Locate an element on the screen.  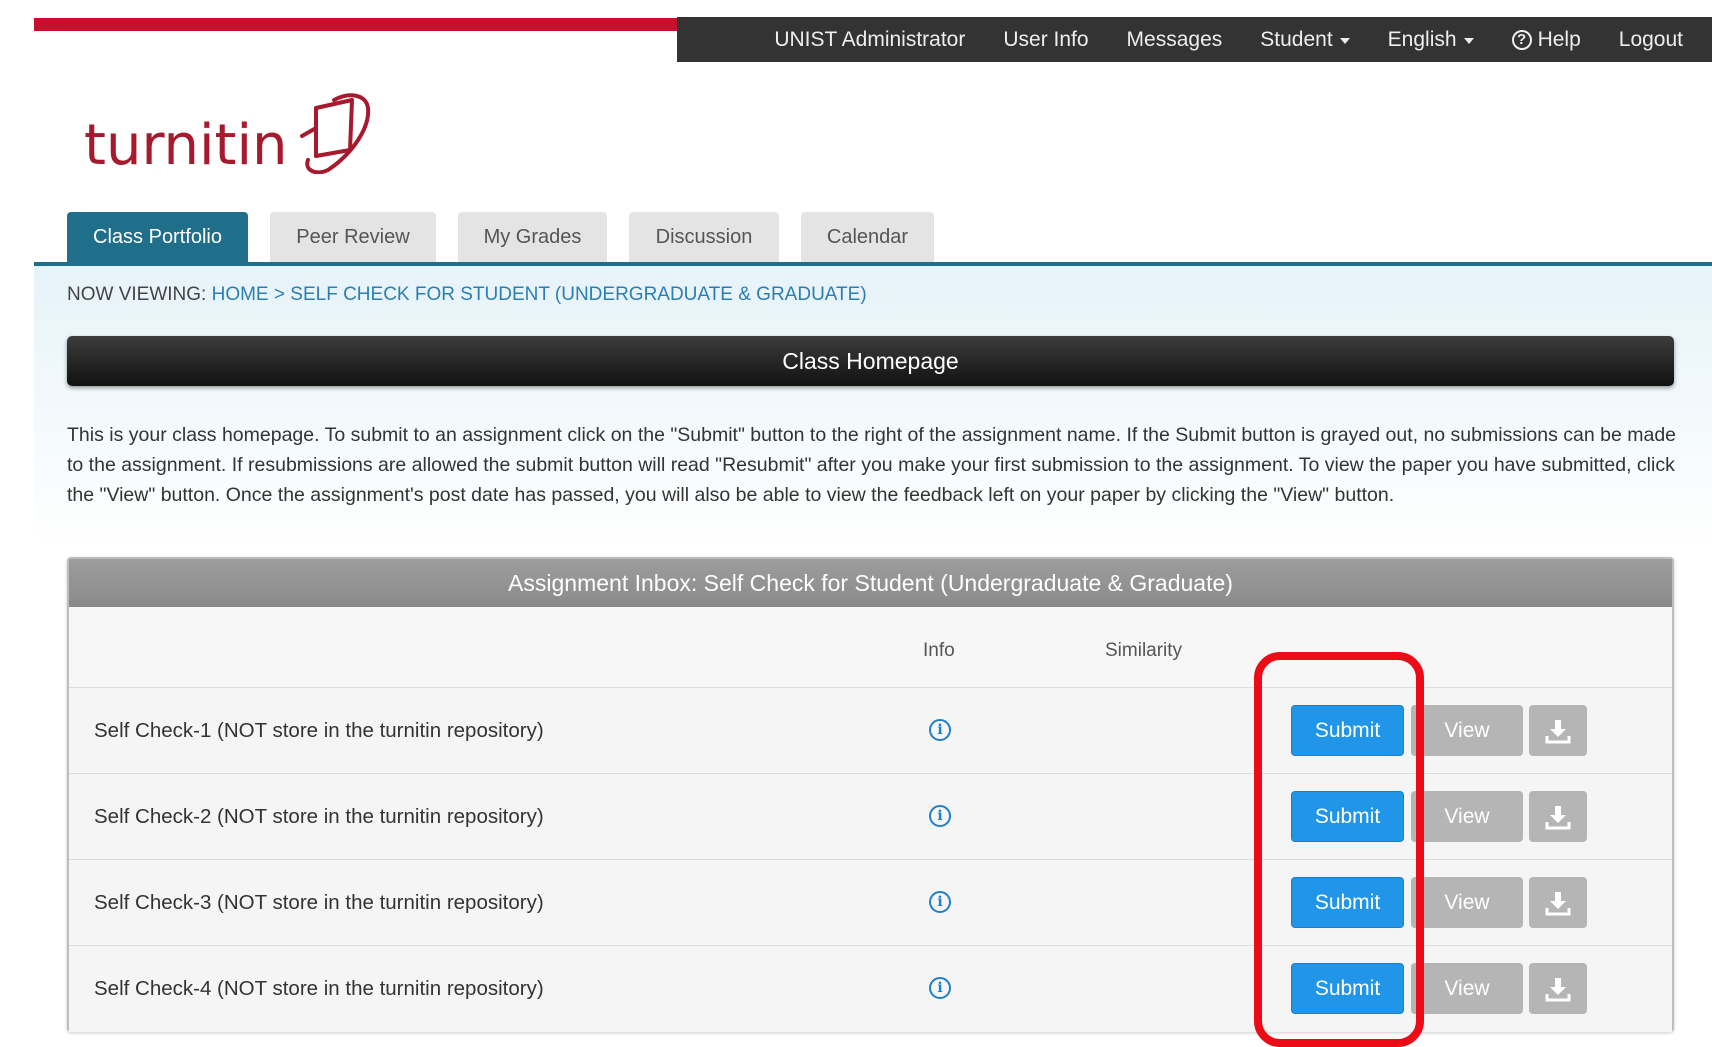
question-circle-icon: ? is located at coordinates (1521, 39).